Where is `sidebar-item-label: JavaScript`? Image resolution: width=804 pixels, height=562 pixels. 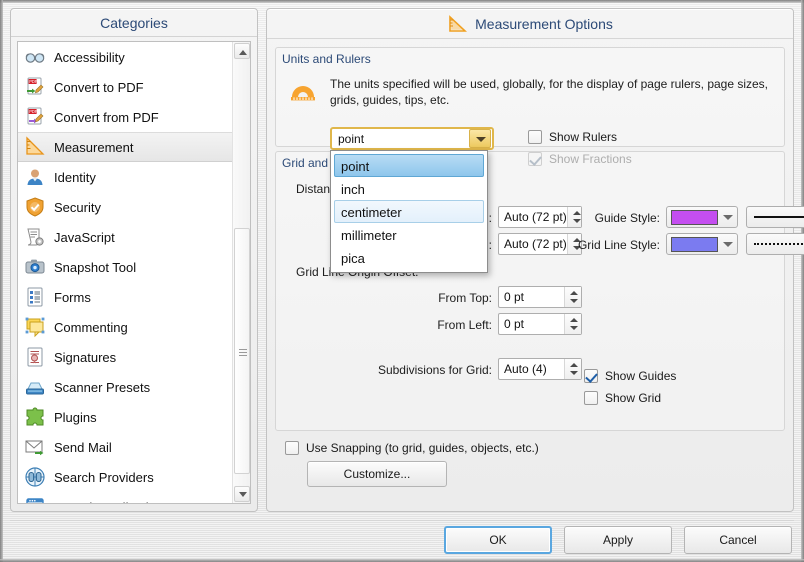
sidebar-item-label: JavaScript is located at coordinates (84, 237).